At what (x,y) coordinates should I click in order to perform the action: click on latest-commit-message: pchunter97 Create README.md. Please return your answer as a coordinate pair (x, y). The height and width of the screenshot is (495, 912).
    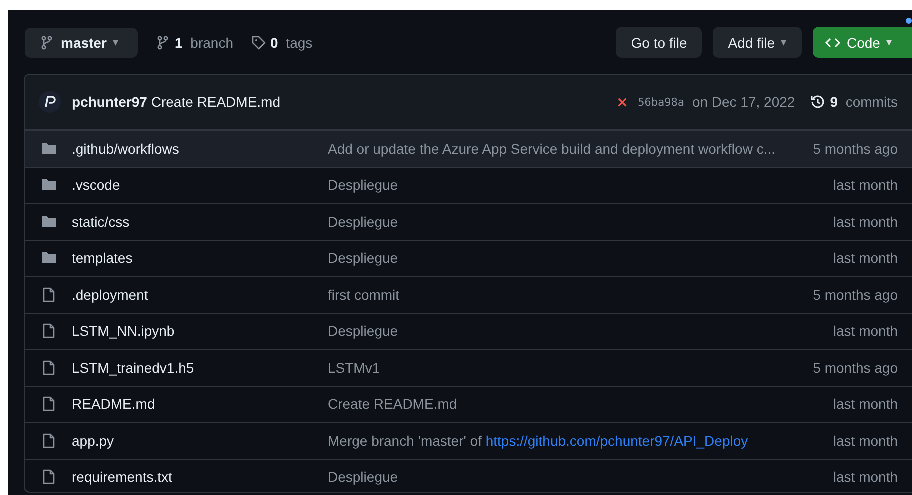
    Looking at the image, I should click on (176, 102).